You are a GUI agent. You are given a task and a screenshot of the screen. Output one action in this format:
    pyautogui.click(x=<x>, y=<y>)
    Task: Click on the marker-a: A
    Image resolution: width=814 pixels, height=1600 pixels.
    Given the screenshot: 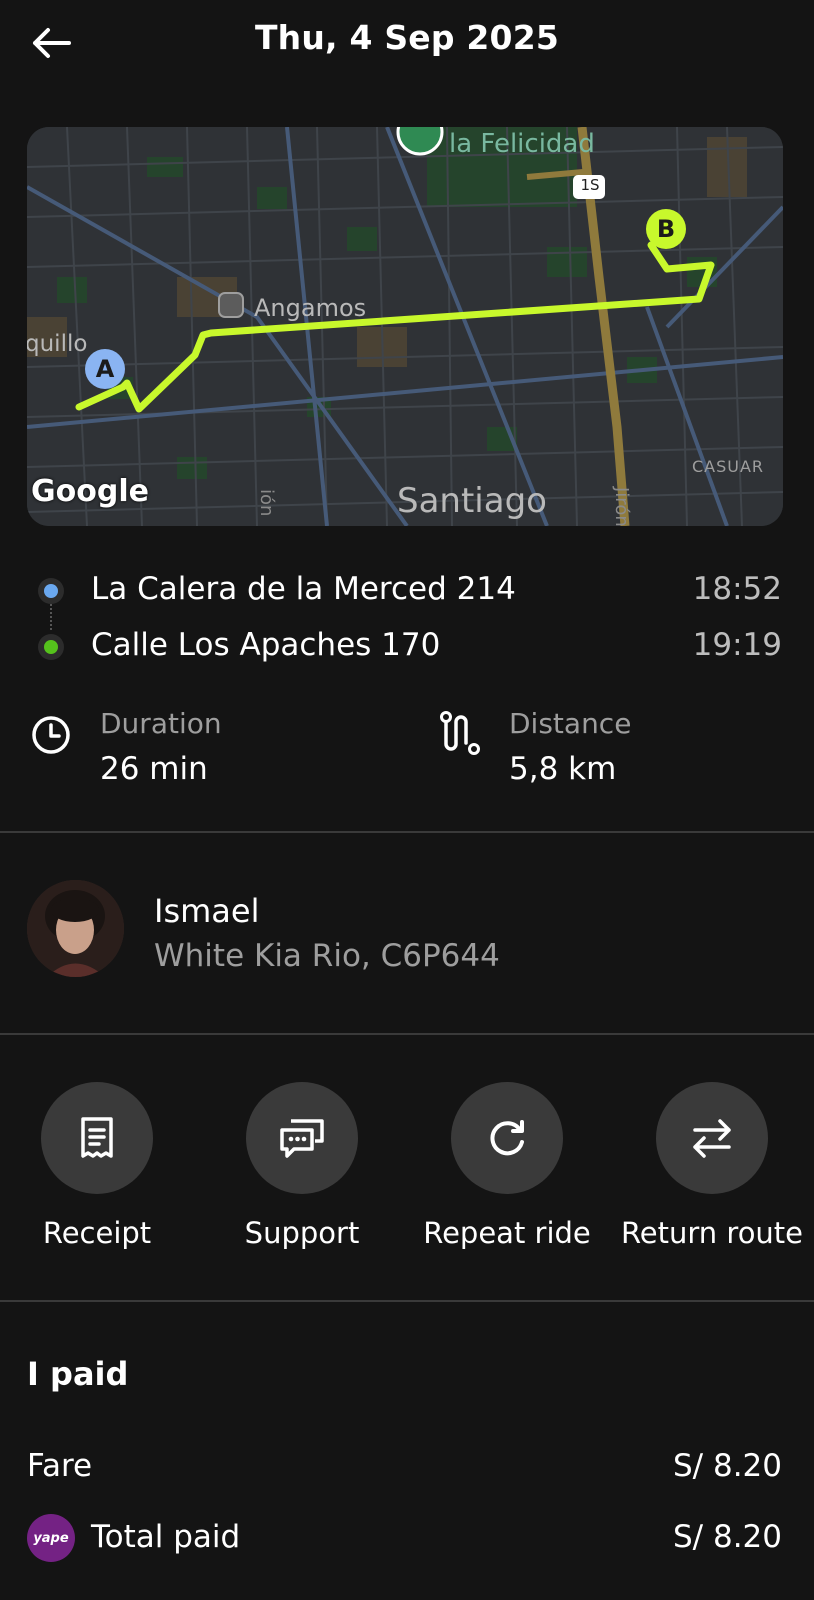 What is the action you would take?
    pyautogui.click(x=105, y=369)
    